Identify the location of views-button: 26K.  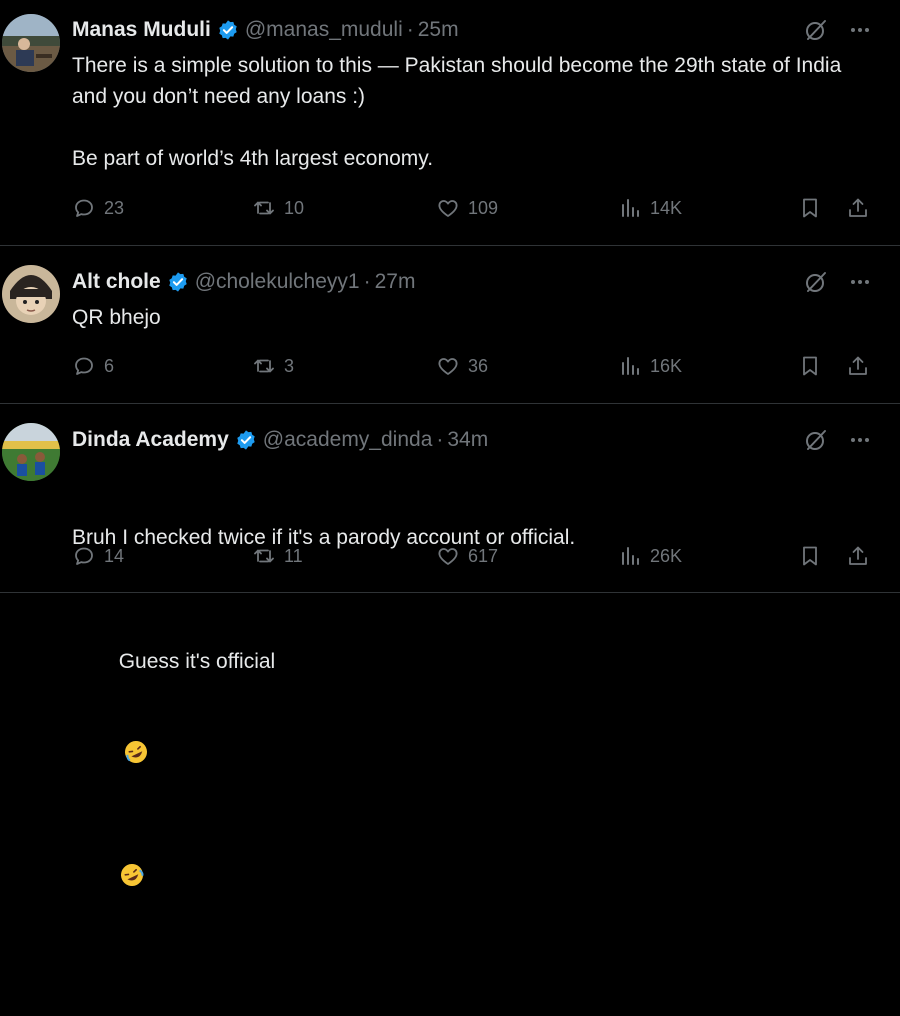
(650, 556).